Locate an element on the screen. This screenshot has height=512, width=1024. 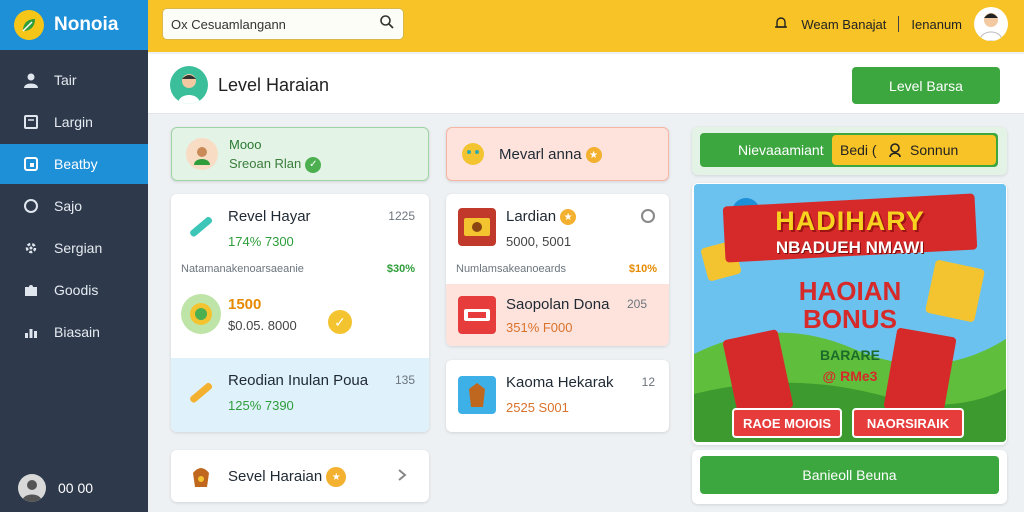
promo-left-button: RAOE MOIOIS is located at coordinates (787, 423).